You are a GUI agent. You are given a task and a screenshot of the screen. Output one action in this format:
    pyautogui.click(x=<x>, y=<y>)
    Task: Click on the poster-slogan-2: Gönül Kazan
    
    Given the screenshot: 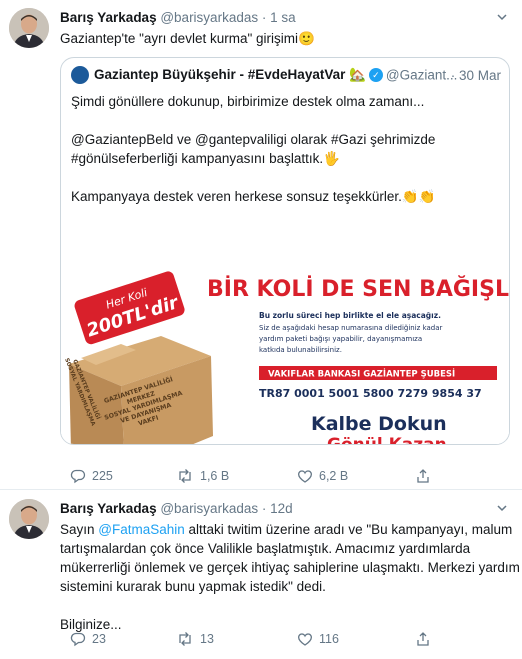 What is the action you would take?
    pyautogui.click(x=387, y=439)
    